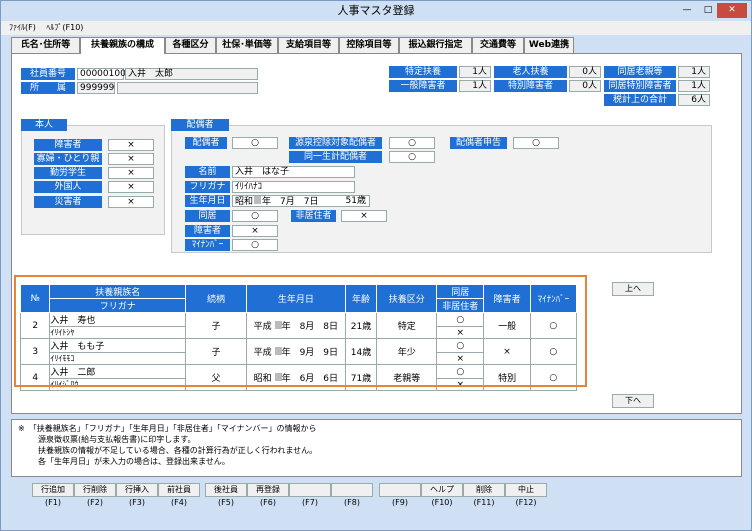  Describe the element at coordinates (475, 72) in the screenshot. I see `summary-tokutei: 1人` at that location.